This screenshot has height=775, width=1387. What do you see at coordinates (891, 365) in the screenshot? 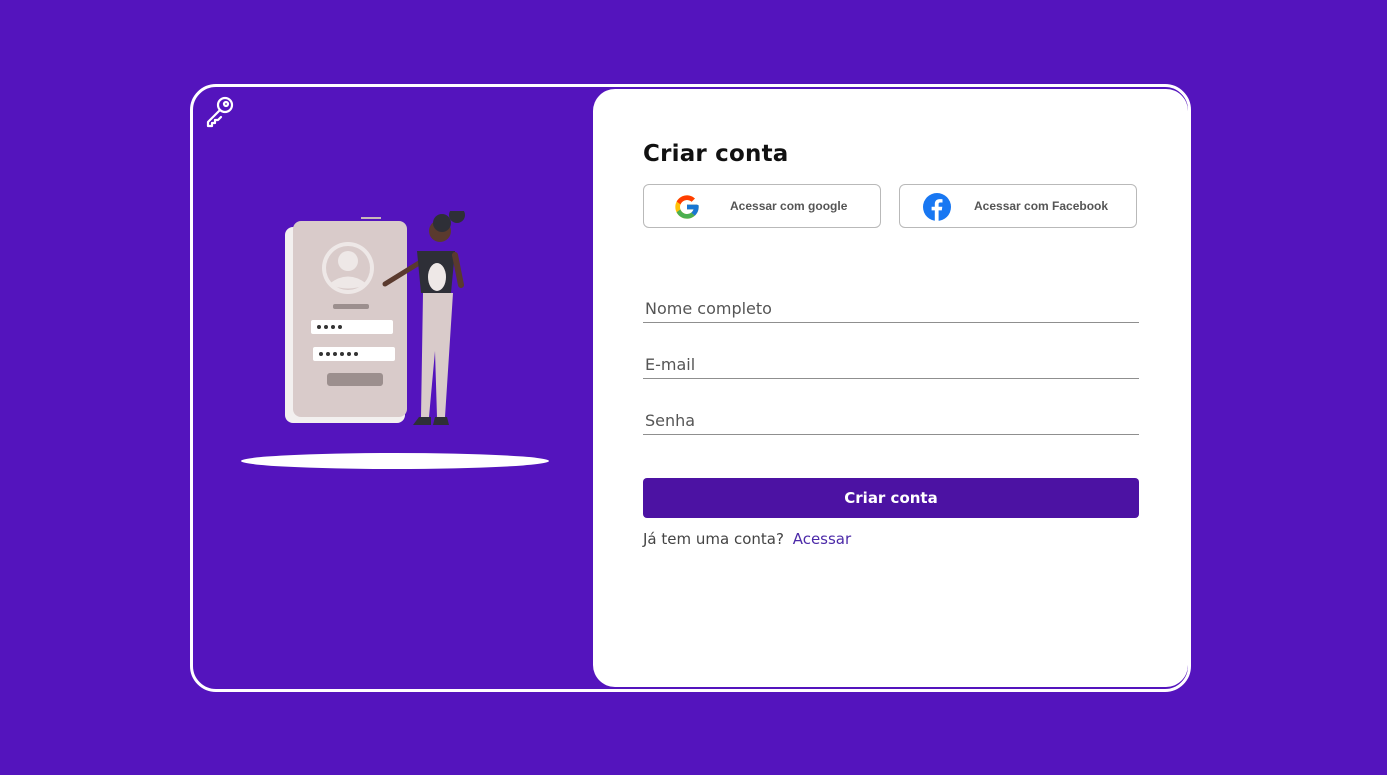
I see `email-field` at bounding box center [891, 365].